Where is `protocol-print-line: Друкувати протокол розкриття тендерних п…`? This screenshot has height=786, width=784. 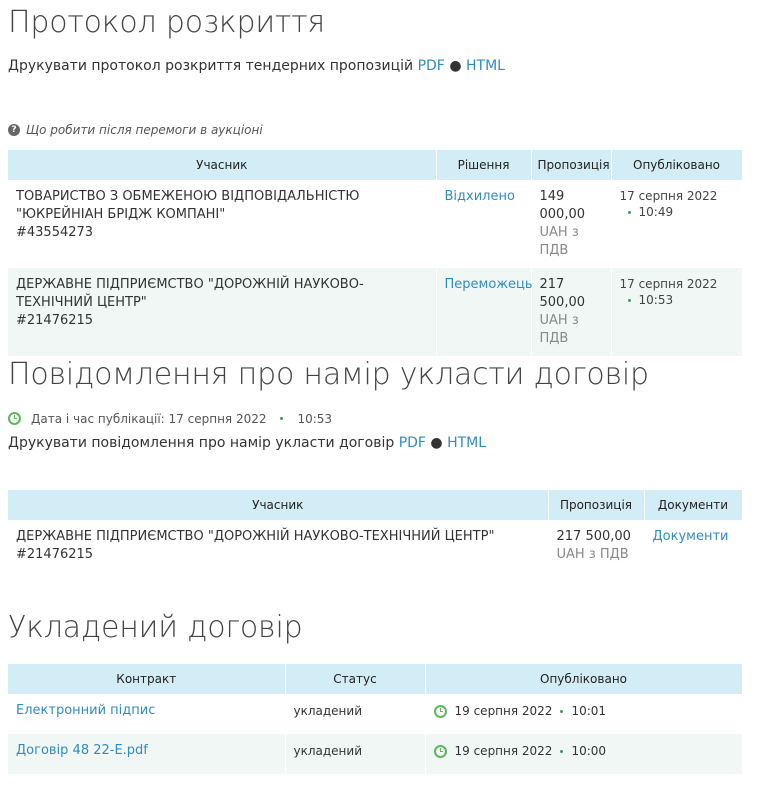
protocol-print-line: Друкувати протокол розкриття тендерних п… is located at coordinates (256, 66).